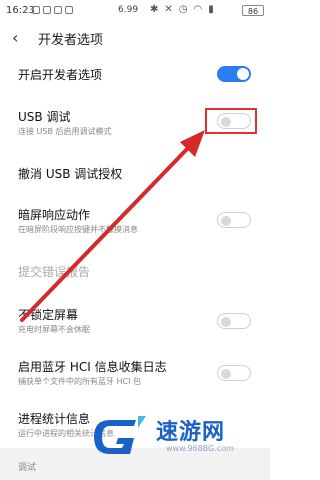 Image resolution: width=320 pixels, height=480 pixels. Describe the element at coordinates (200, 448) in the screenshot. I see `brand-url: www.968BG.com` at that location.